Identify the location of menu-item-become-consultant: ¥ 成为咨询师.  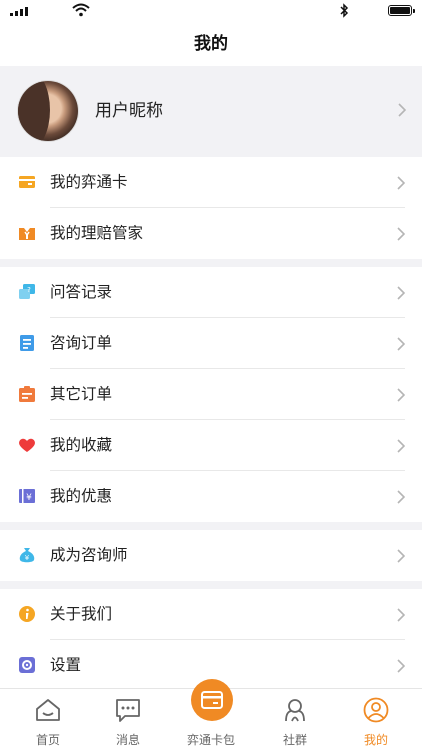
(211, 555).